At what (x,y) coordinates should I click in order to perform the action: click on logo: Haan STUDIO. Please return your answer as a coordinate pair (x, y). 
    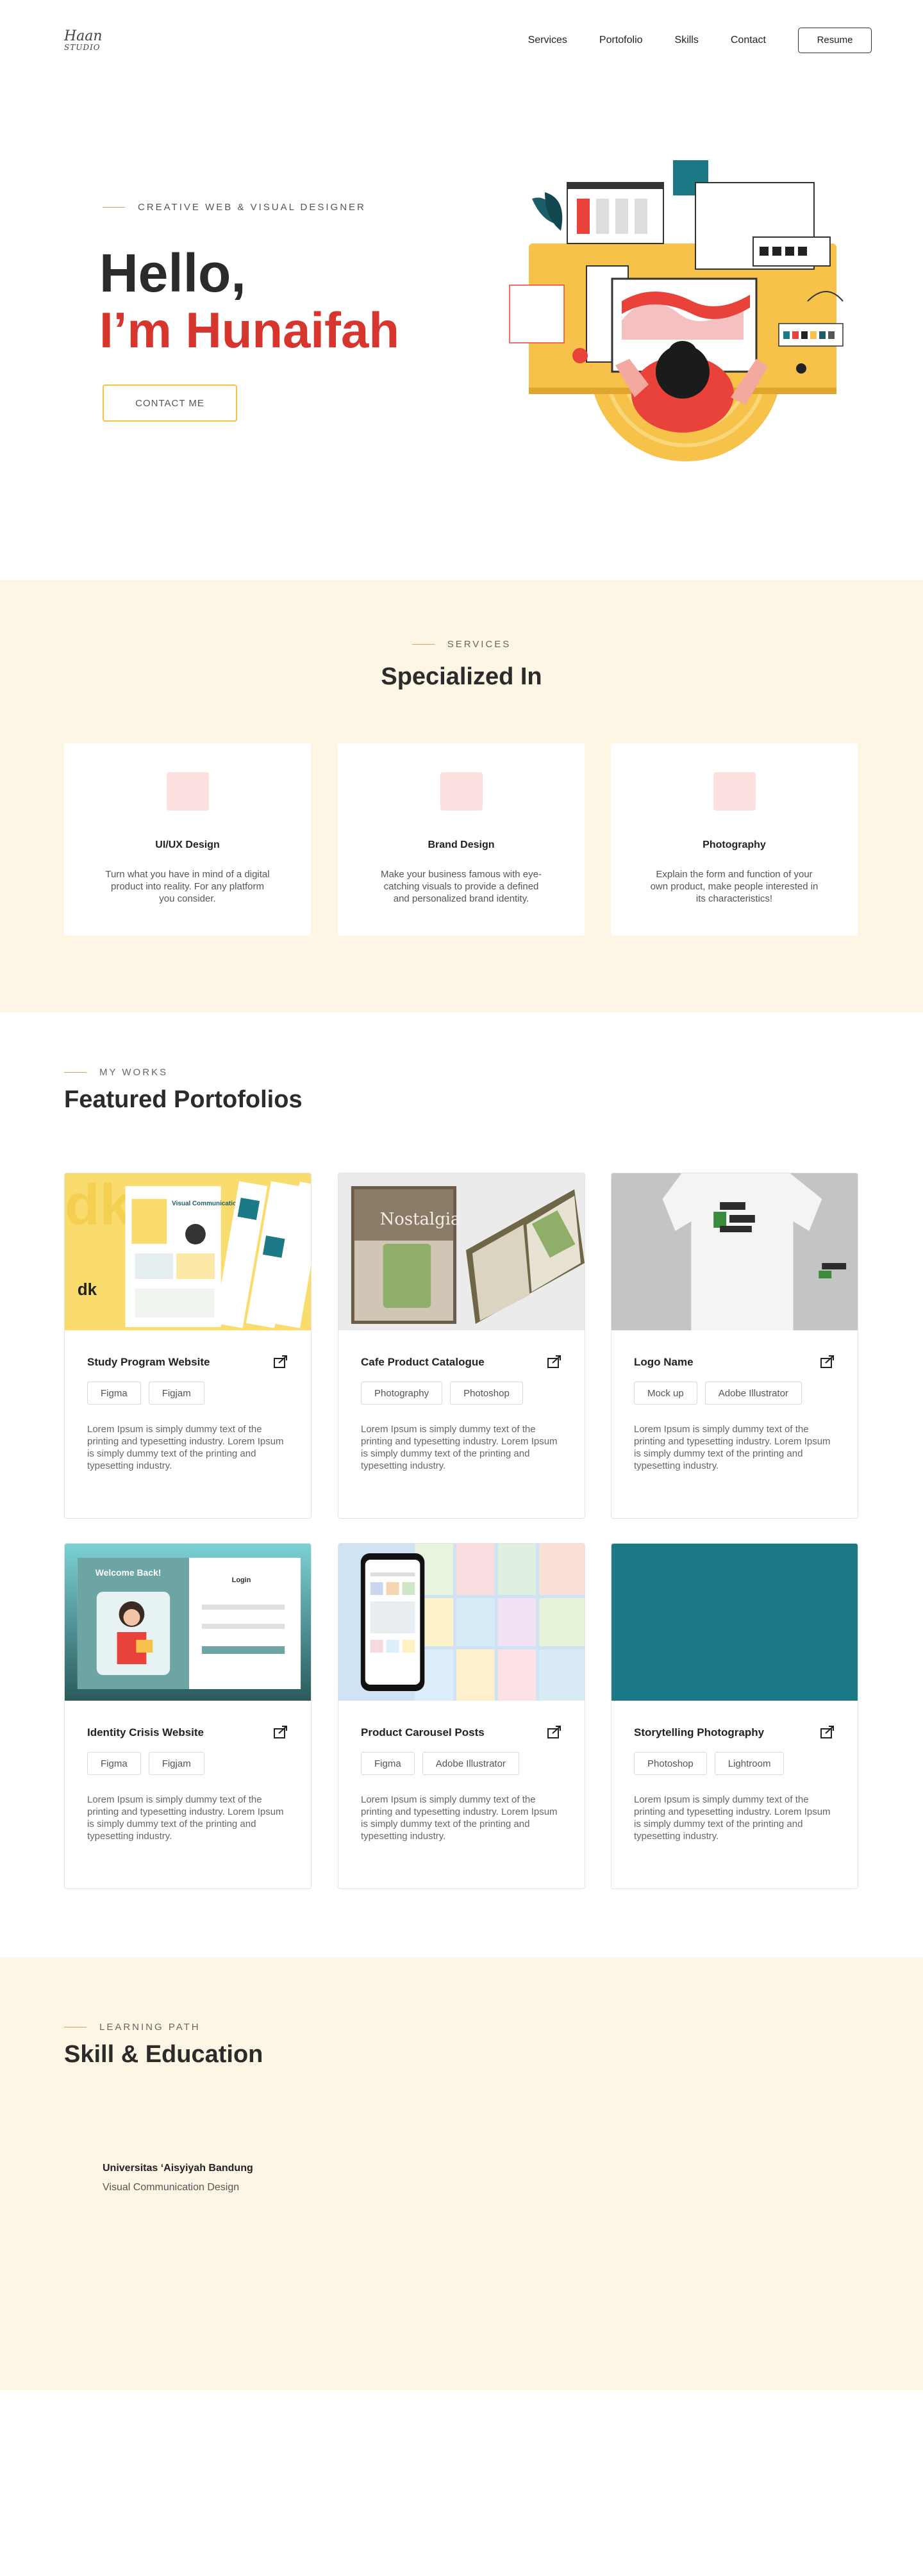
    Looking at the image, I should click on (84, 40).